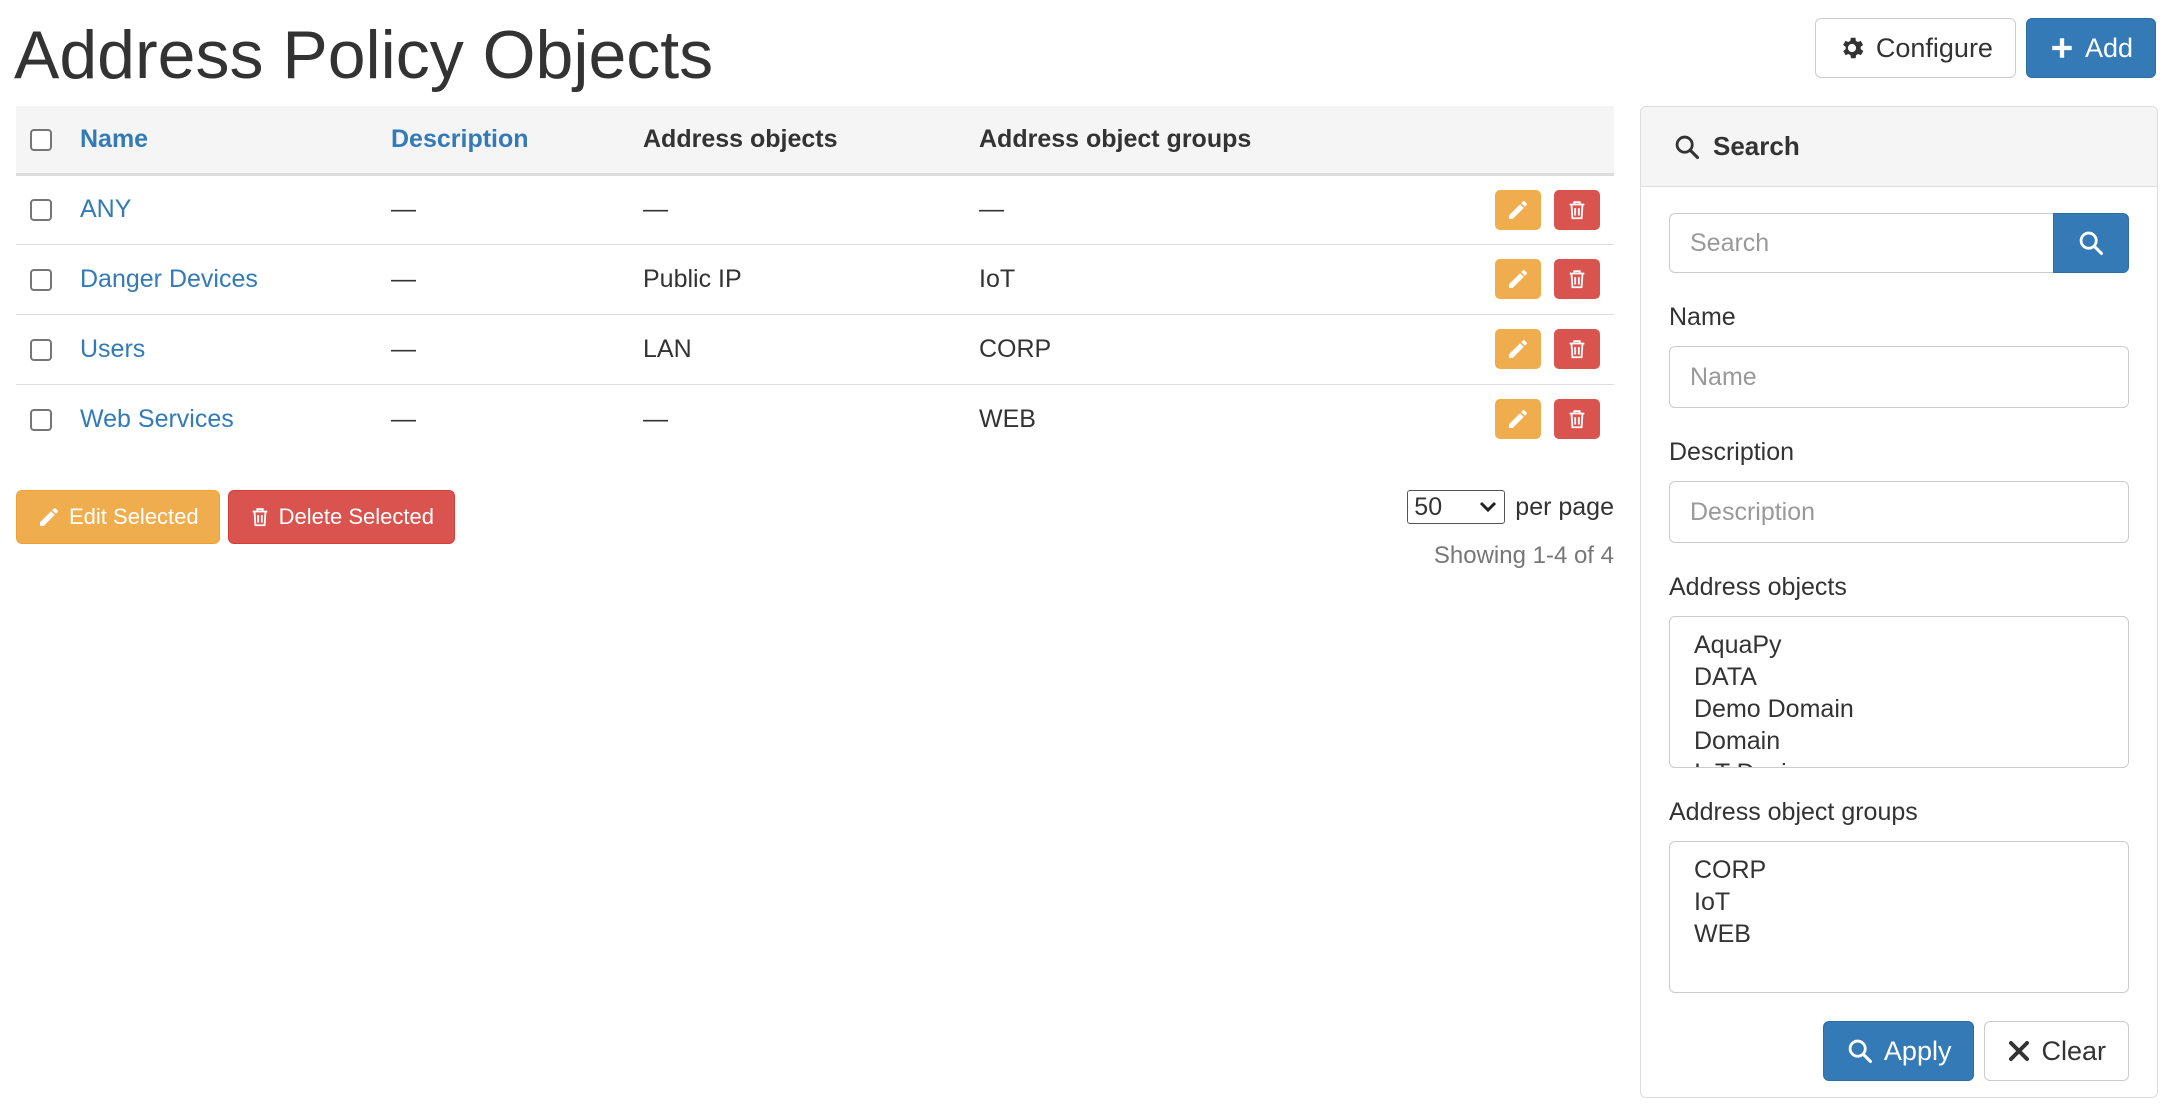 This screenshot has height=1116, width=2168. I want to click on row-address-object-groups: WEB, so click(1007, 418).